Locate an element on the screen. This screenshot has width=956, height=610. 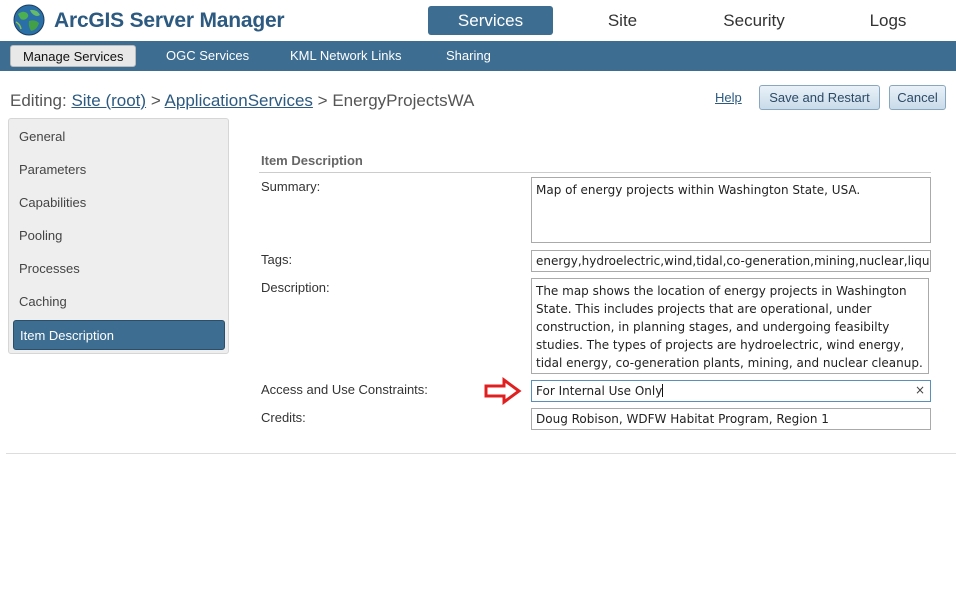
summary-label: Summary: is located at coordinates (291, 186).